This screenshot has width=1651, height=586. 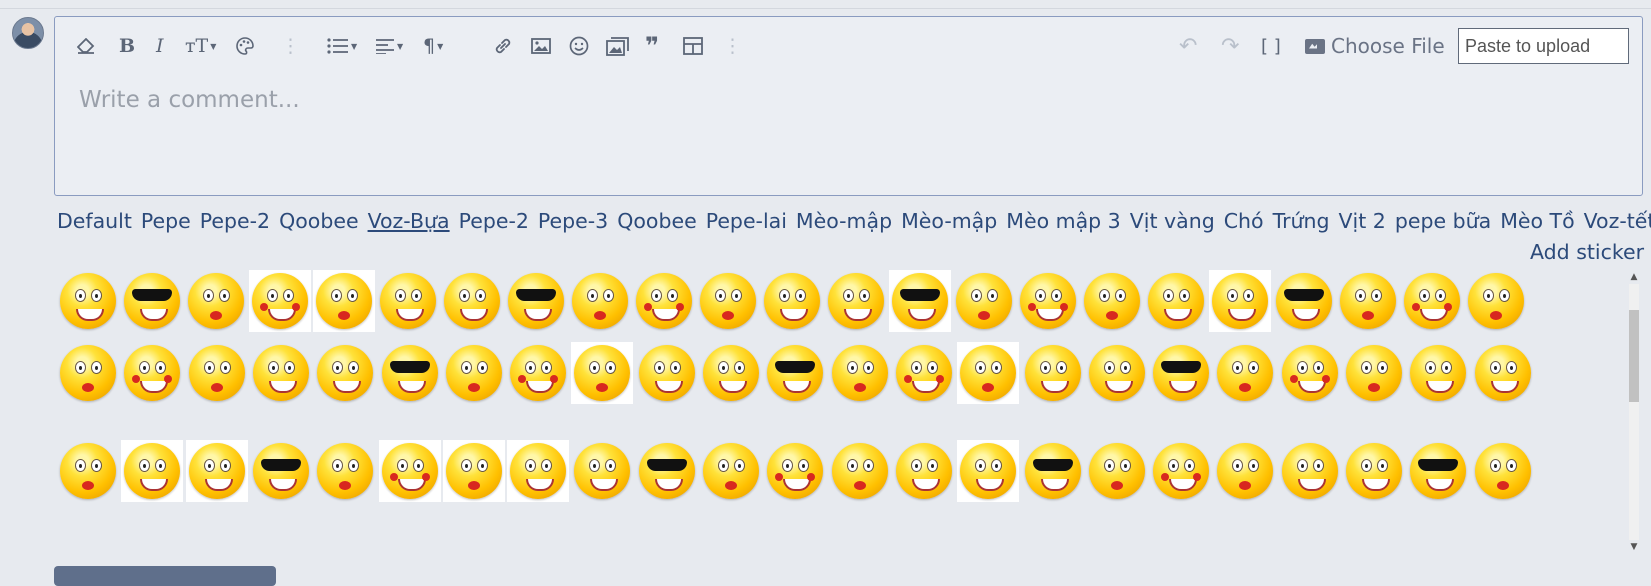 I want to click on add-sticker-link: Add sticker, so click(x=1587, y=252).